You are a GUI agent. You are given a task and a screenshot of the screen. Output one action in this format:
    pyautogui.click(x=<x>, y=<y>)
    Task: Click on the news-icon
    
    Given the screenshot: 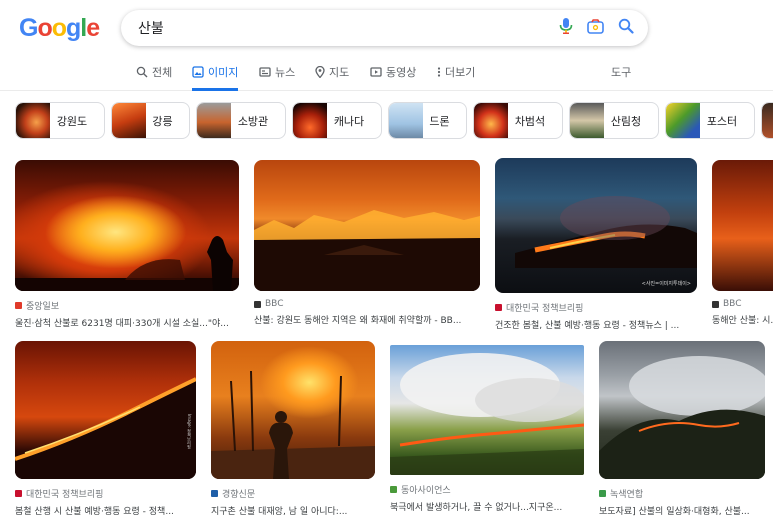 What is the action you would take?
    pyautogui.click(x=265, y=72)
    